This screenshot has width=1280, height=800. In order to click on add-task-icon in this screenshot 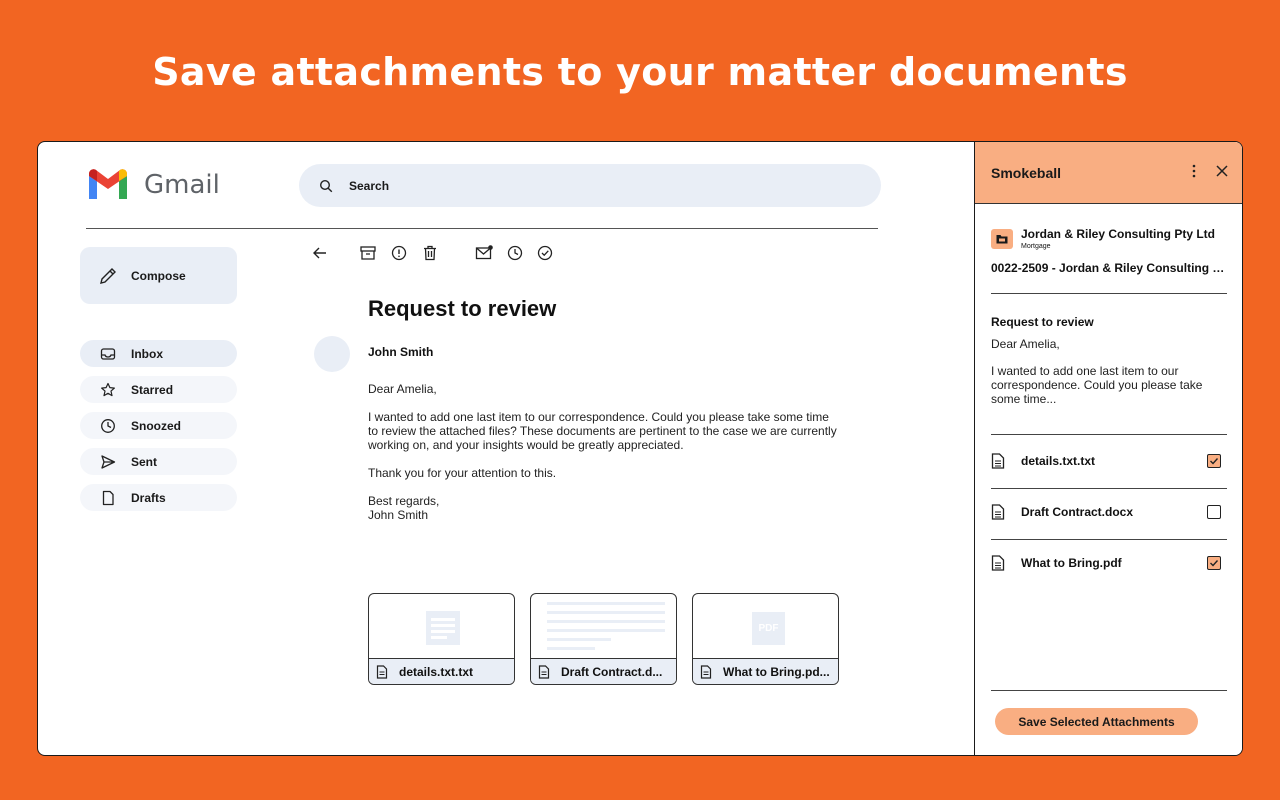, I will do `click(545, 253)`.